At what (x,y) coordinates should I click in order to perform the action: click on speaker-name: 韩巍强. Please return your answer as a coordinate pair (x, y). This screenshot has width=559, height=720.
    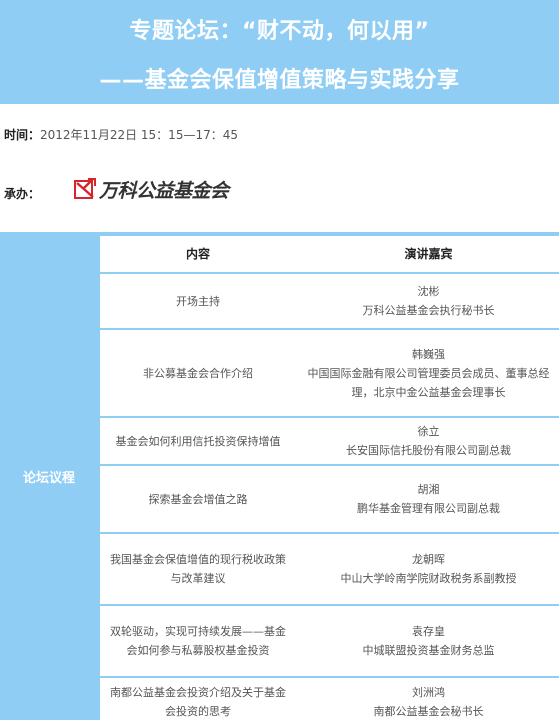
    Looking at the image, I should click on (428, 354).